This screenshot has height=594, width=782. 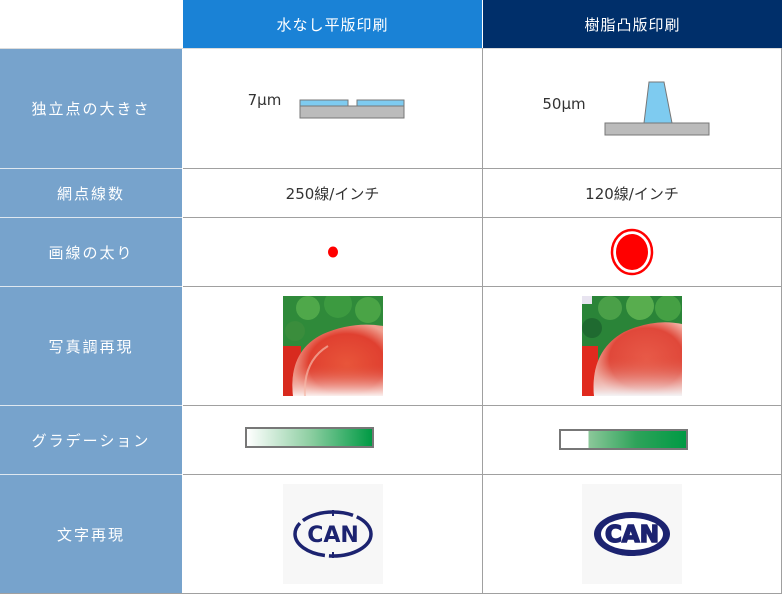 What do you see at coordinates (264, 99) in the screenshot?
I see `dot-size-value: 7μm` at bounding box center [264, 99].